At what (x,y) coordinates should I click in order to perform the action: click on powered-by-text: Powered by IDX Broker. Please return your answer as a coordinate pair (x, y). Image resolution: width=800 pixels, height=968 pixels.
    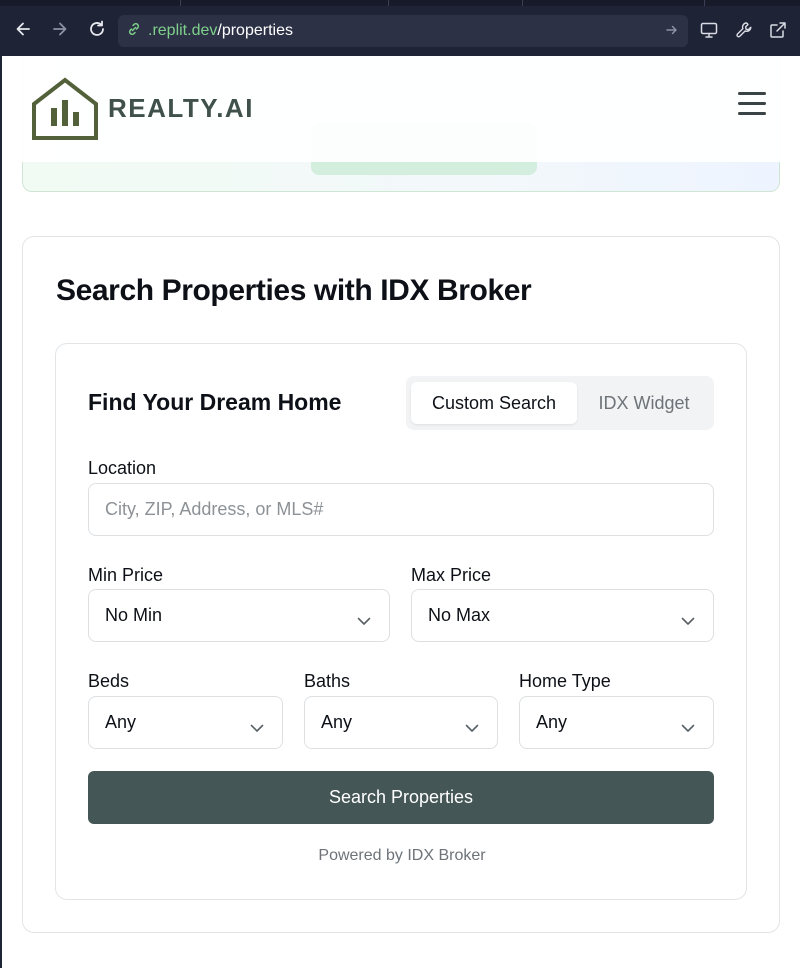
    Looking at the image, I should click on (402, 855).